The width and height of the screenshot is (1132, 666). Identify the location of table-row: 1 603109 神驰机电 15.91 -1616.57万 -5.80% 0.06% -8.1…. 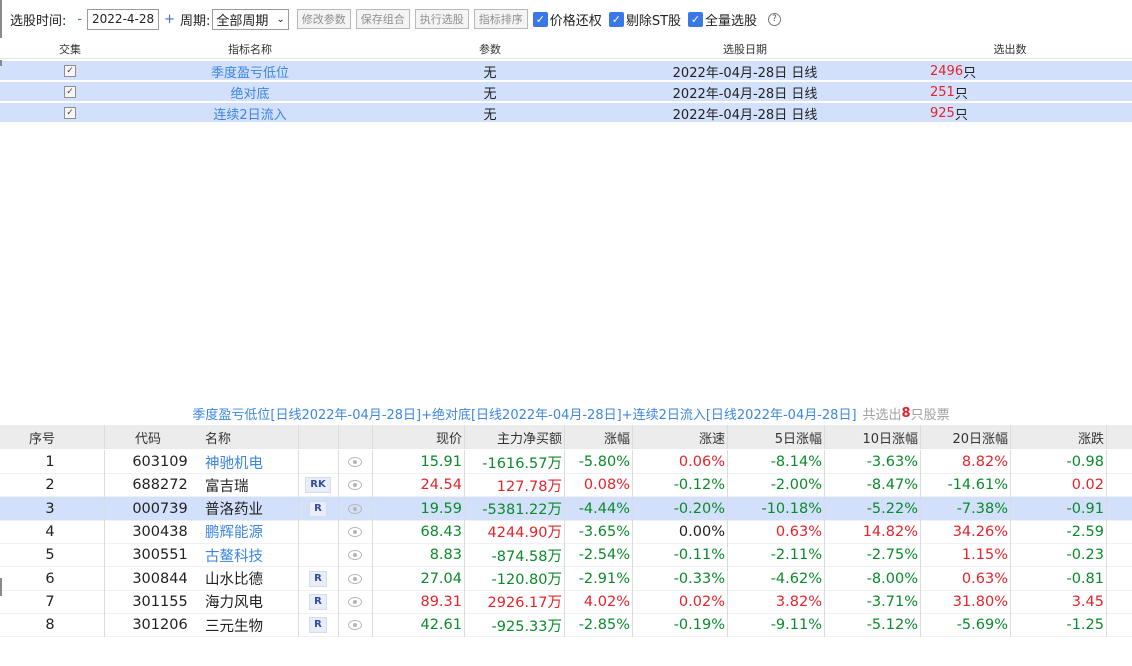
(566, 462).